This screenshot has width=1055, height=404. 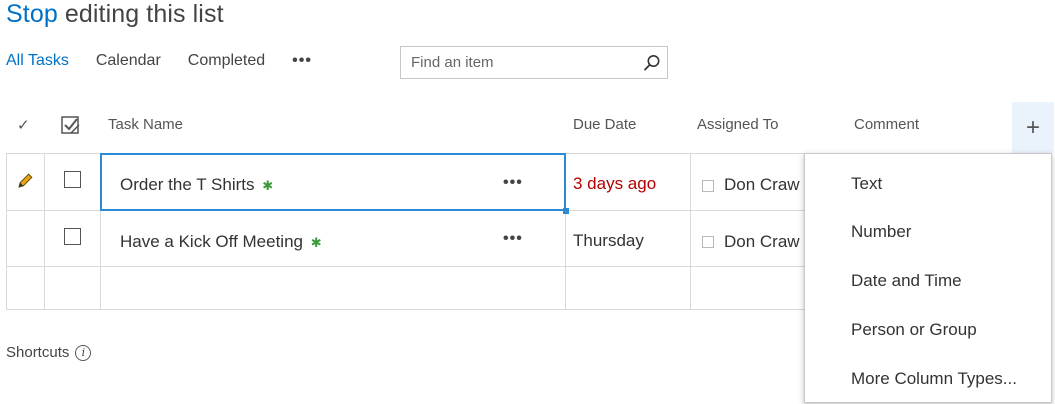 I want to click on task-name: Have a Kick Off Meeting, so click(x=211, y=241).